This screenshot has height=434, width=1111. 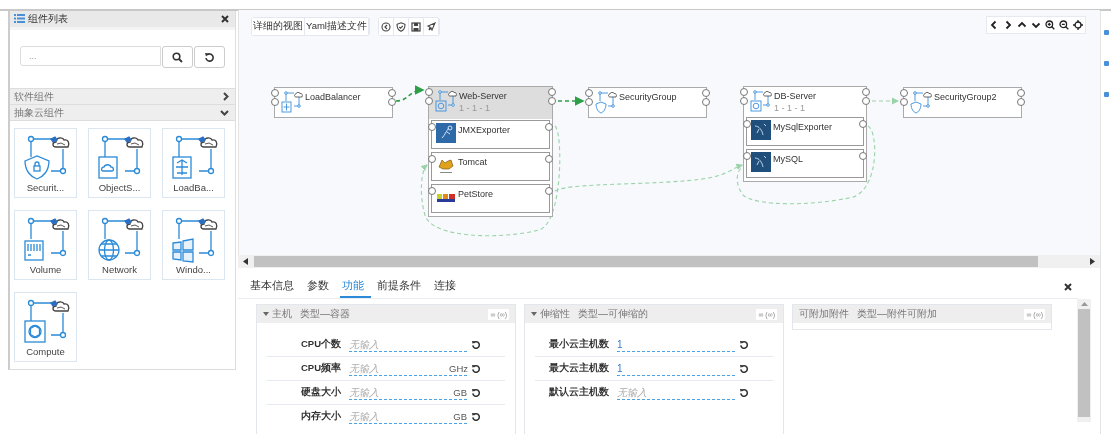 I want to click on node-card: Web-Server 1 - 1 - 1 JMXExporter Tomcat PetStore, so click(x=490, y=151).